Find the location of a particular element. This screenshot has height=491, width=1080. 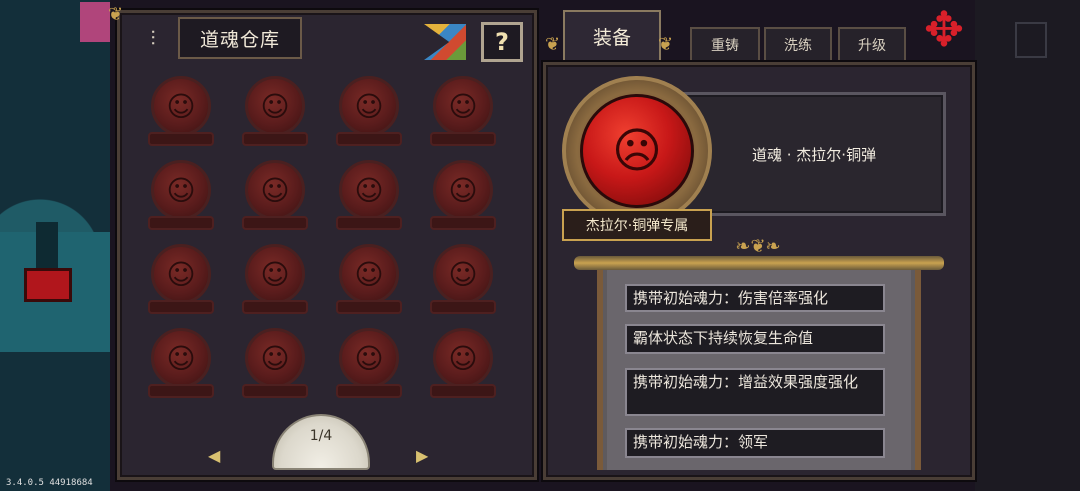

attribute-item: 携带初始魂力：领军 is located at coordinates (755, 443).